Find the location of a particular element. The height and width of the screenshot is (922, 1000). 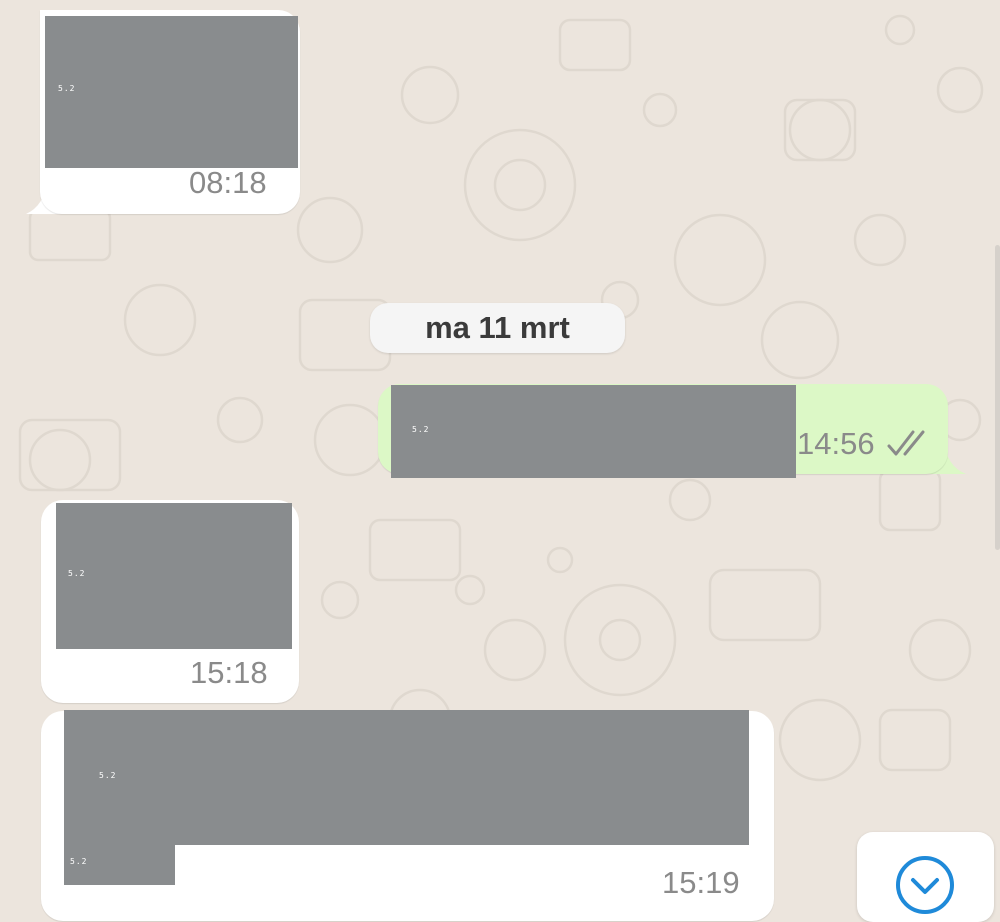

message-time: 15:18 is located at coordinates (229, 672).